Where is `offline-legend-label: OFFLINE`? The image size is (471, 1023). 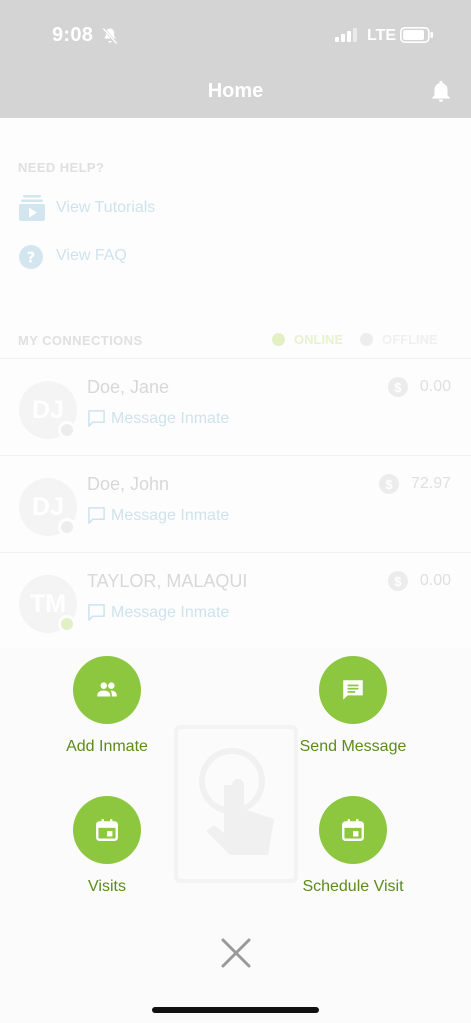
offline-legend-label: OFFLINE is located at coordinates (410, 339).